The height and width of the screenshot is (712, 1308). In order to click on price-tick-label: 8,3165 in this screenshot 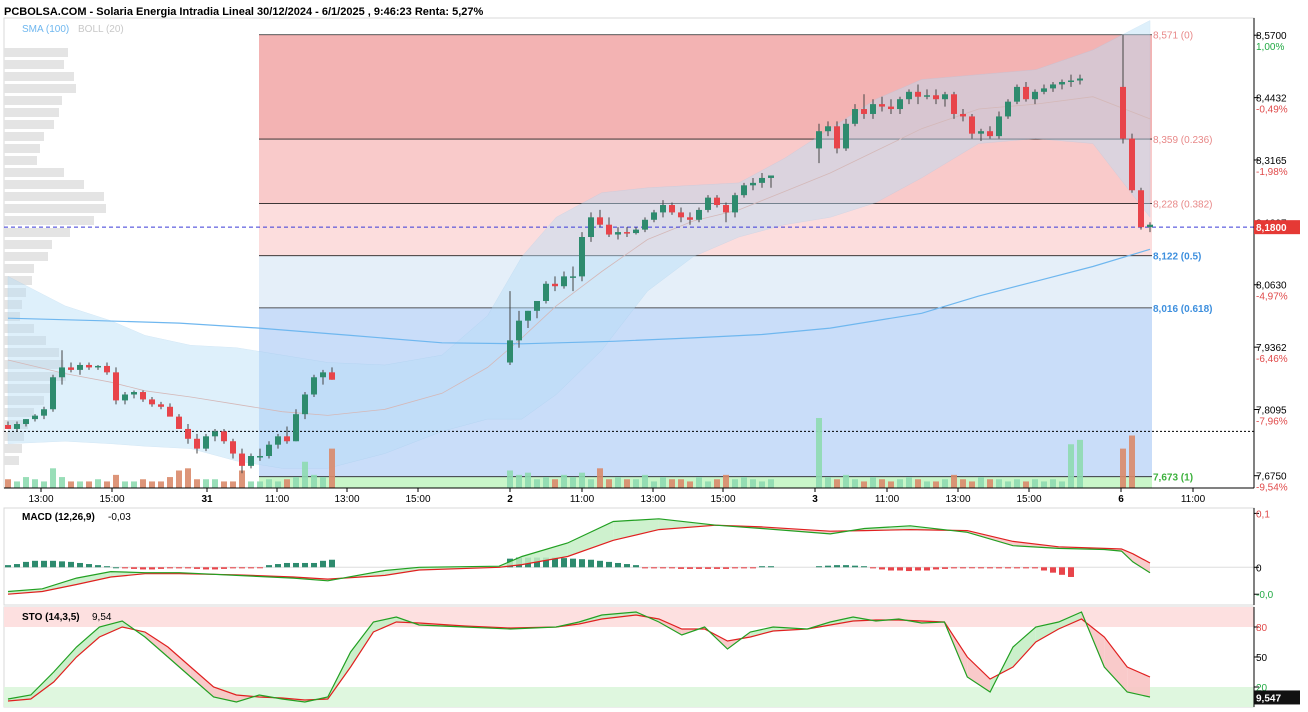, I will do `click(1271, 161)`.